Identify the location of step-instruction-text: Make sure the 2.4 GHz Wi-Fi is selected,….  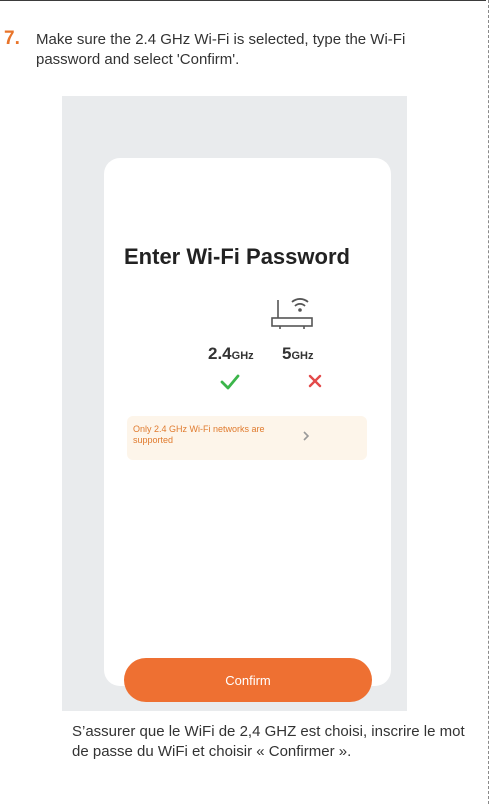
(221, 49).